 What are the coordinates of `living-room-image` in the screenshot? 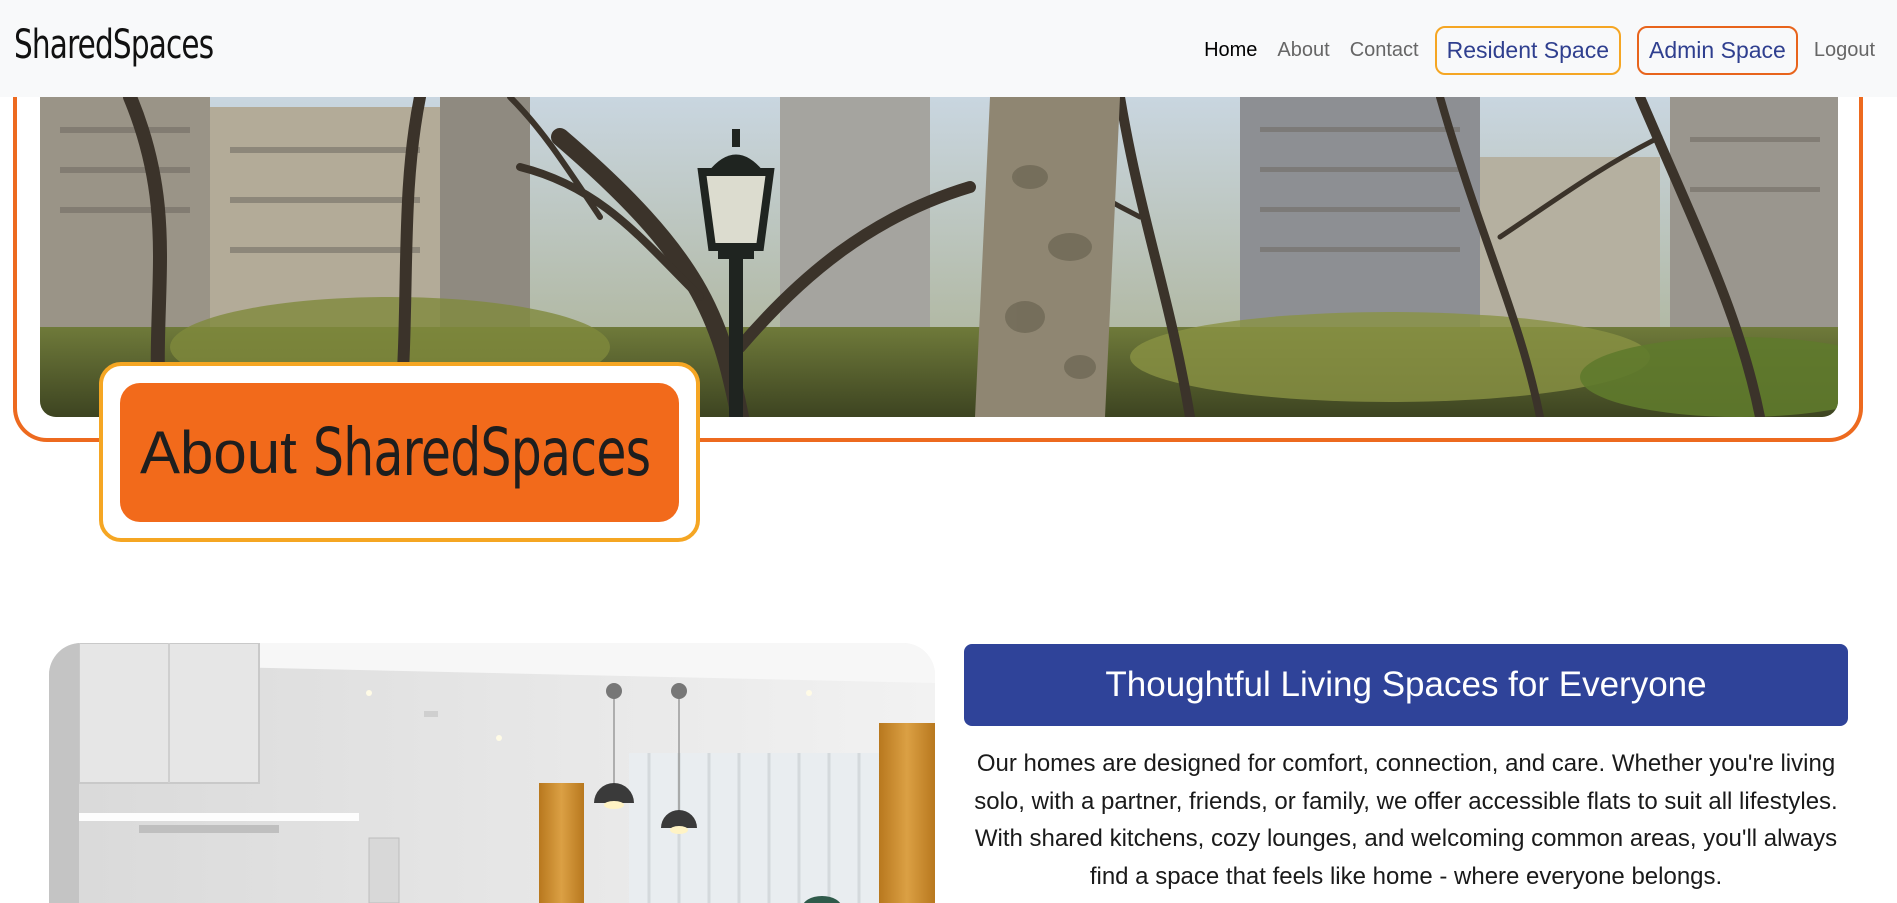 It's located at (492, 773).